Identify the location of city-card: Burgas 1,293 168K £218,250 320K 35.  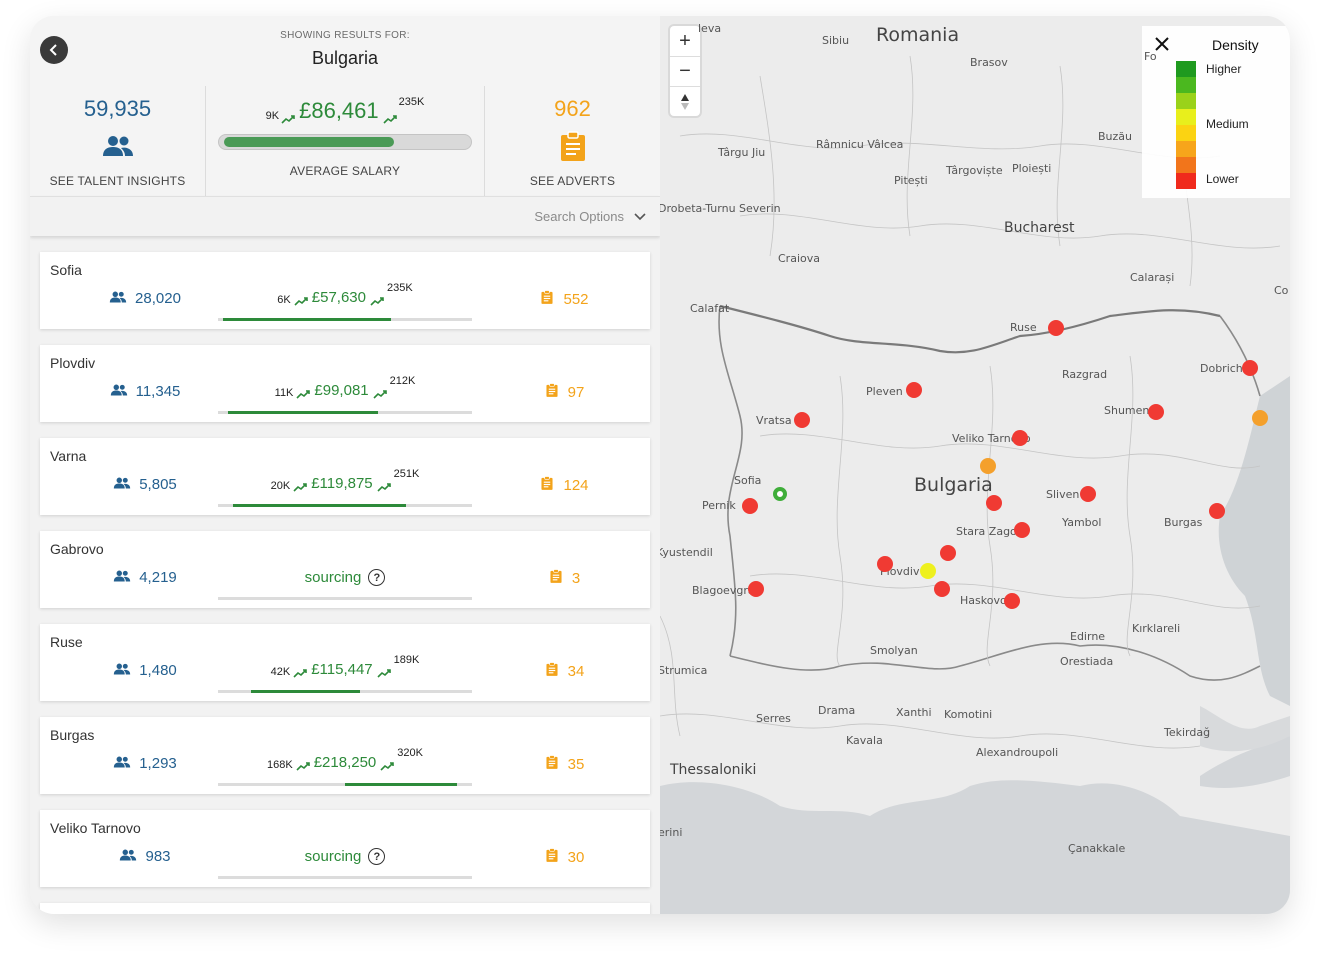
(345, 755).